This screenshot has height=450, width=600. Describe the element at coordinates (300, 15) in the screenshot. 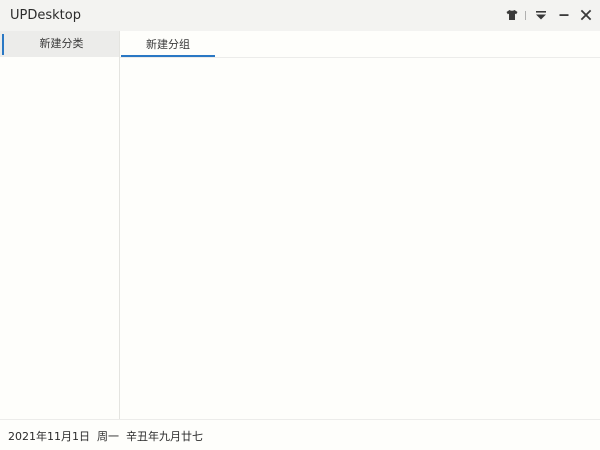

I see `title-bar: UPDesktop` at that location.